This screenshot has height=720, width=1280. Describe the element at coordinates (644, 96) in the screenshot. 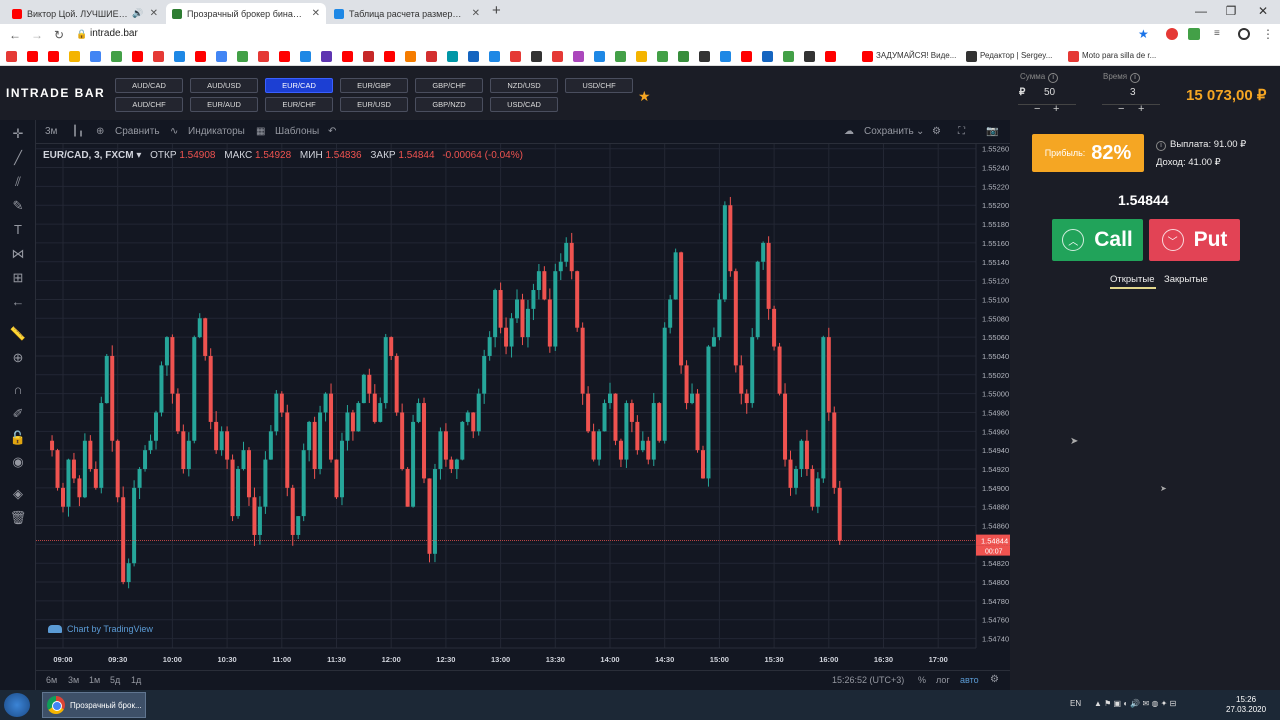

I see `favorite-star-icon: ★` at that location.